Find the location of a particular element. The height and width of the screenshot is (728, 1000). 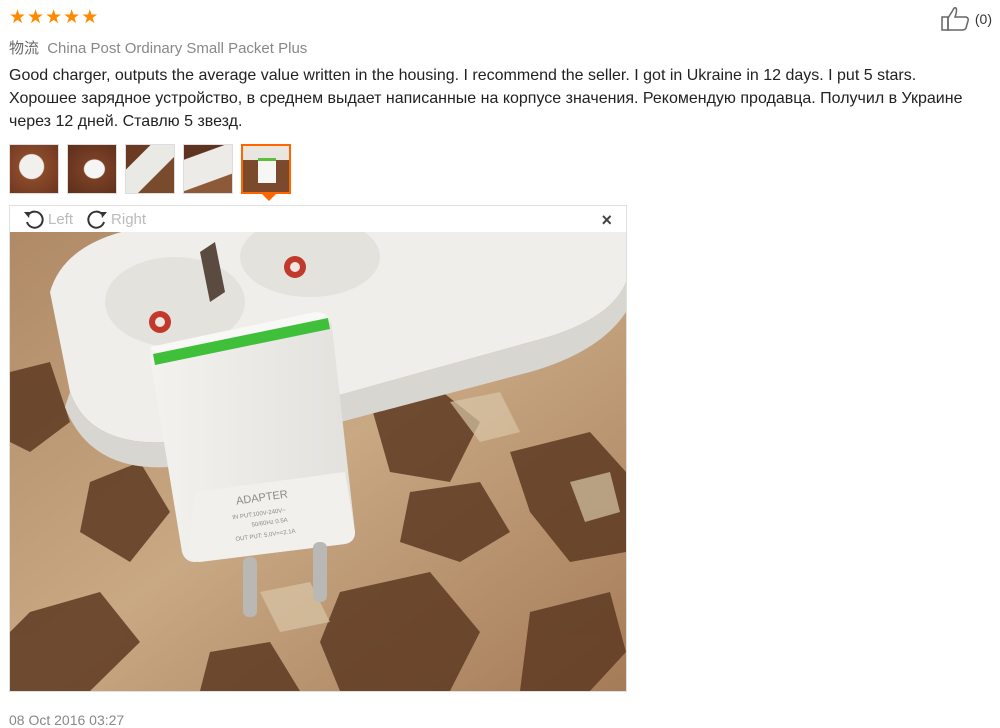

thumbnail-strip is located at coordinates (150, 169).